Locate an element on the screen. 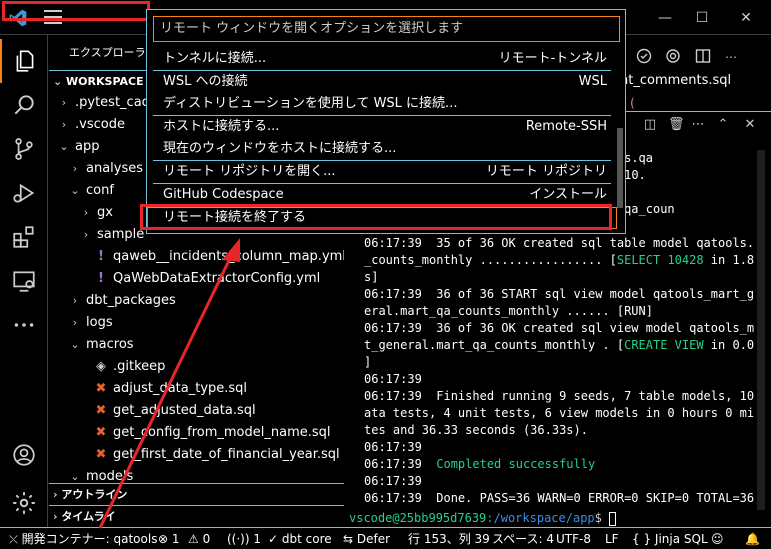 The width and height of the screenshot is (771, 549). end-of-line: LF is located at coordinates (612, 539).